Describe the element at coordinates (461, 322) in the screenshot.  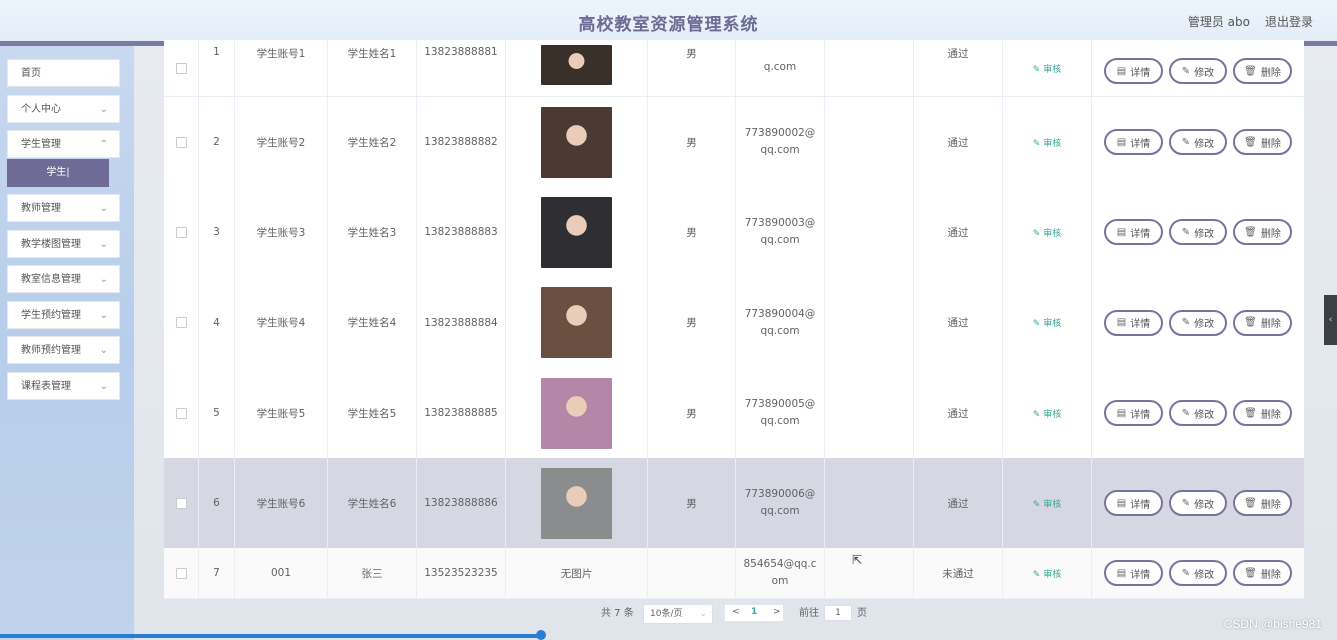
I see `student-phone: 13823888884` at that location.